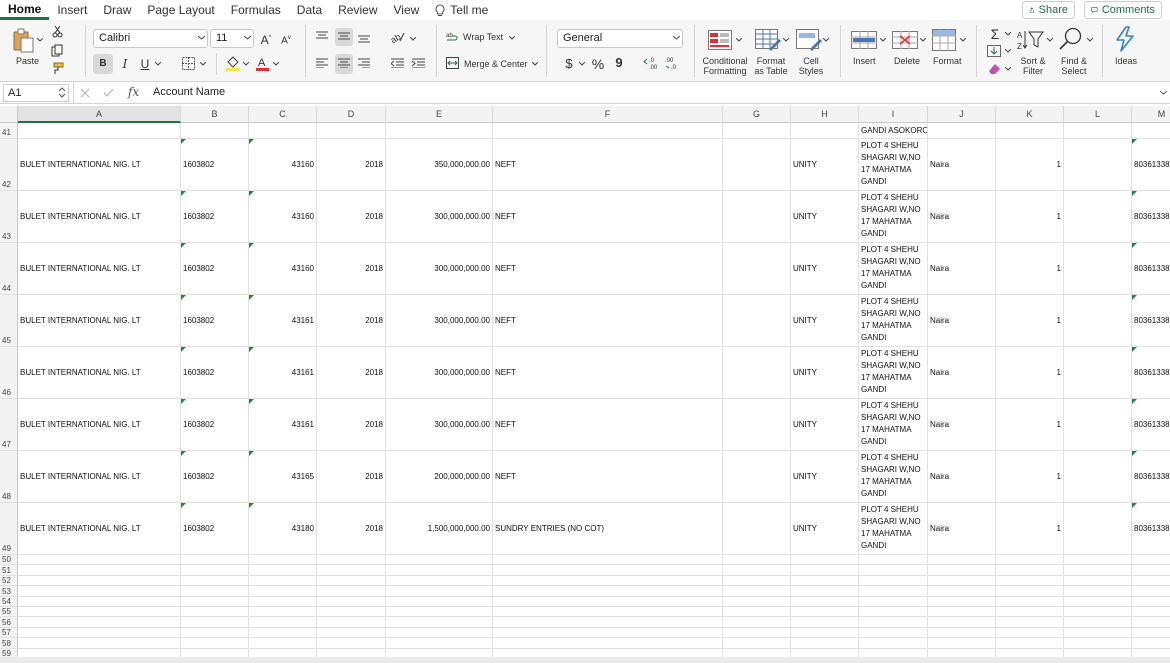  What do you see at coordinates (9, 321) in the screenshot?
I see `row-header: 45` at bounding box center [9, 321].